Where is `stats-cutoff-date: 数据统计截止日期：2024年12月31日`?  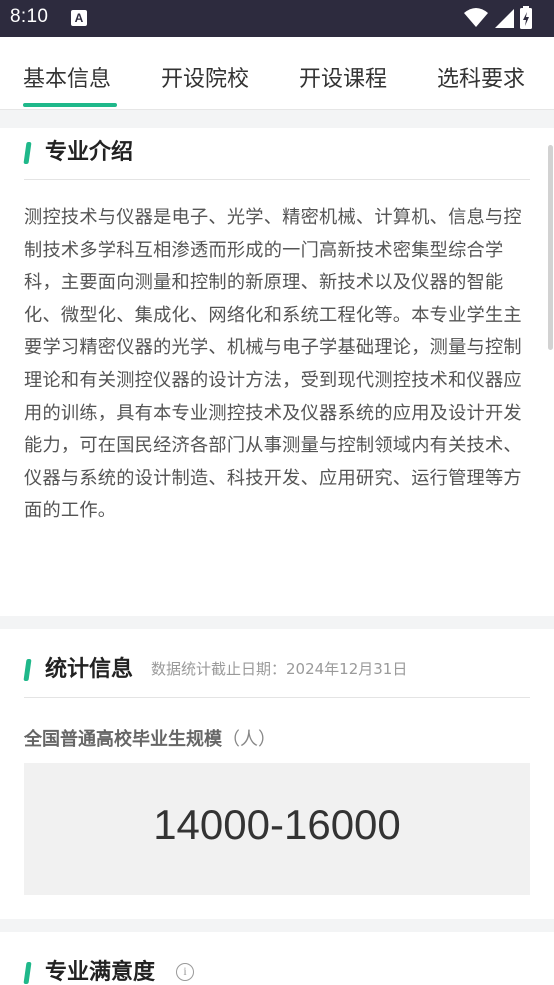
stats-cutoff-date: 数据统计截止日期：2024年12月31日 is located at coordinates (279, 669).